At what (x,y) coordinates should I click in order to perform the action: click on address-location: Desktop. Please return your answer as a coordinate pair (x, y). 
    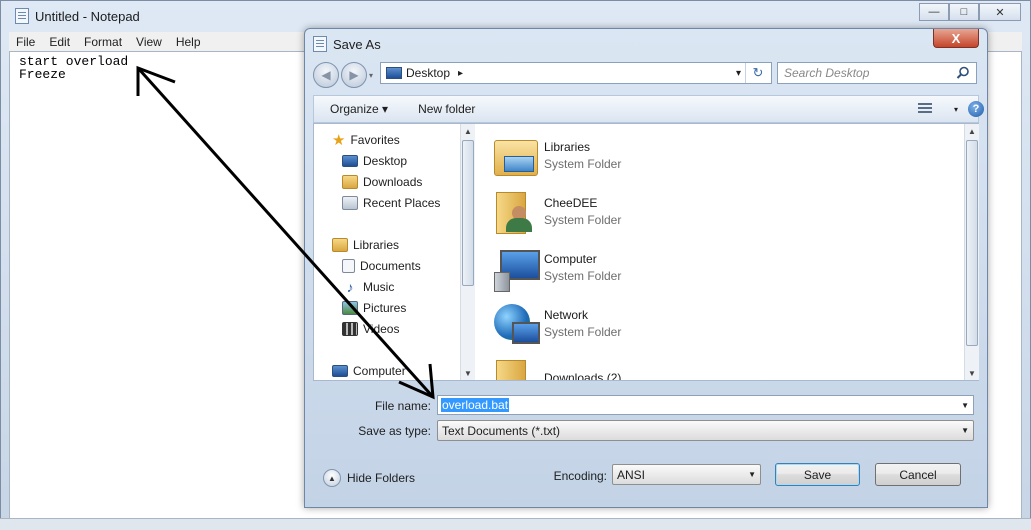
    Looking at the image, I should click on (428, 73).